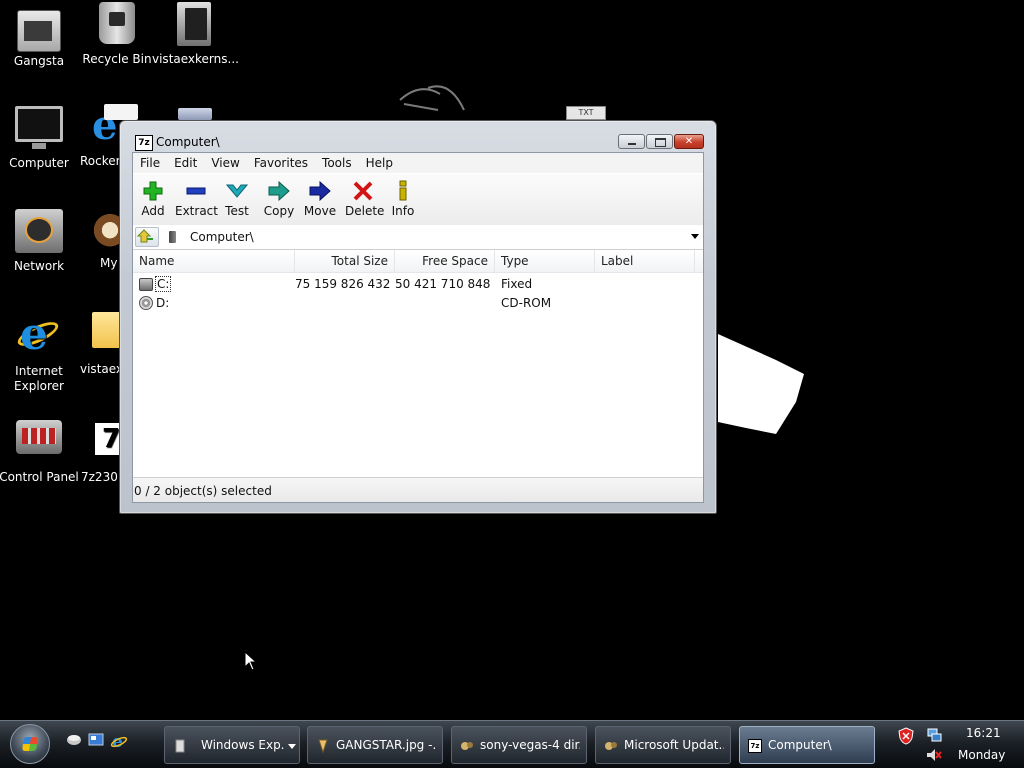 This screenshot has height=768, width=1024. Describe the element at coordinates (645, 261) in the screenshot. I see `column-label: Label` at that location.